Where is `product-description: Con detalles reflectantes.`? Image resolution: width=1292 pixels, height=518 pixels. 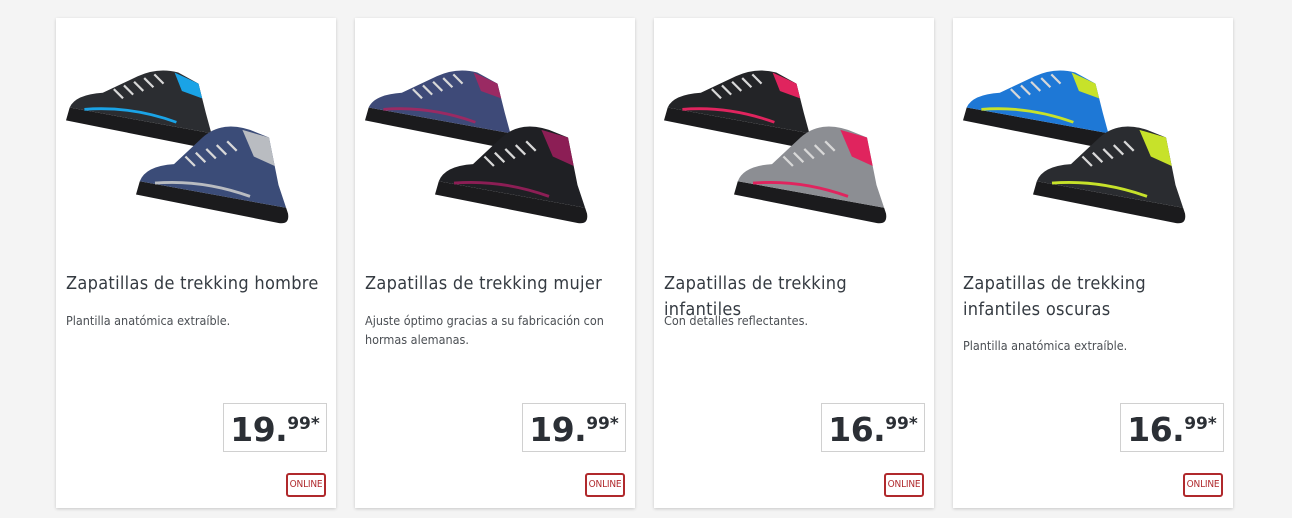 product-description: Con detalles reflectantes. is located at coordinates (736, 320).